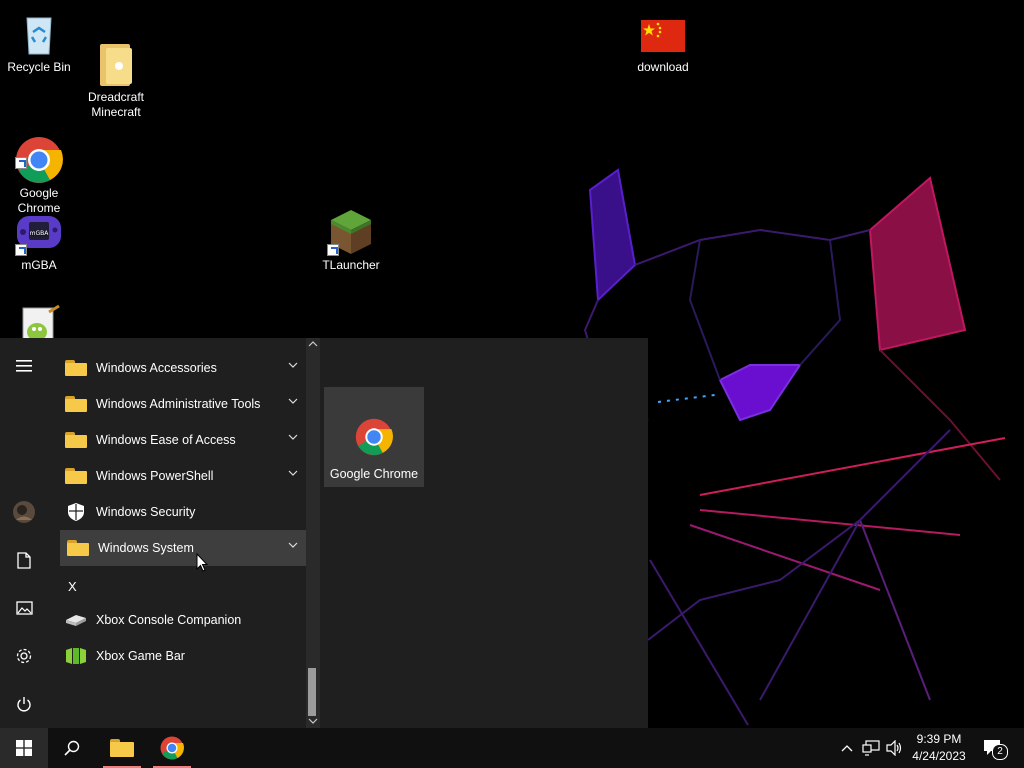  I want to click on app-windows-accessories: Windows Accessories, so click(183, 368).